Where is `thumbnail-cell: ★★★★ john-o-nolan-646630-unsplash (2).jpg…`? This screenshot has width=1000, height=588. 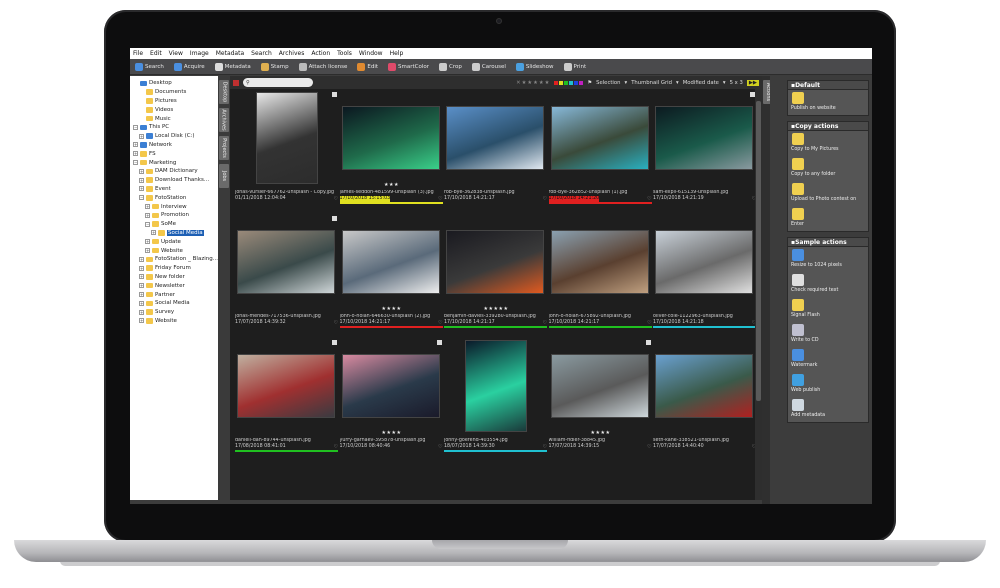 thumbnail-cell: ★★★★ john-o-nolan-646630-unsplash (2).jpg… is located at coordinates (392, 276).